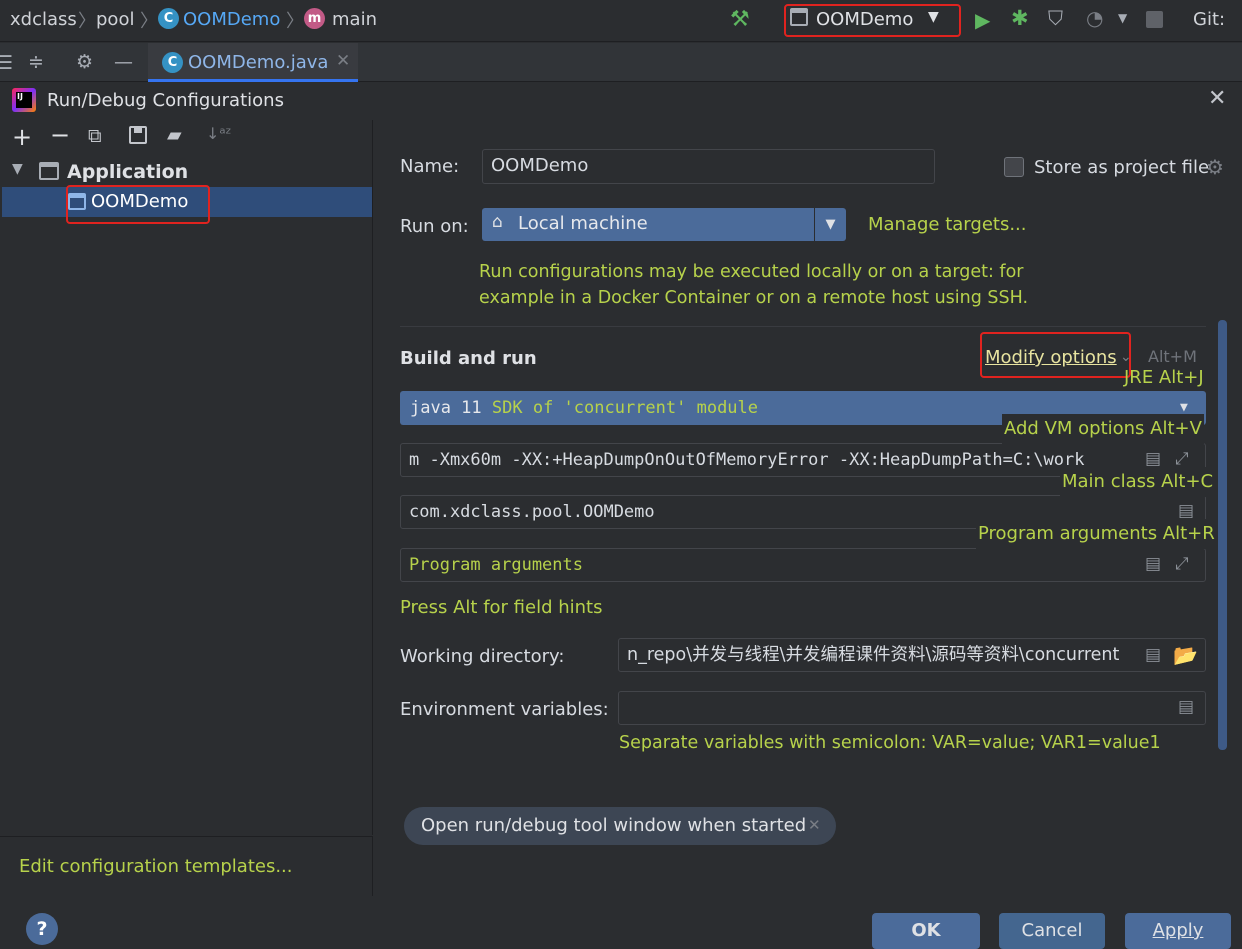 The image size is (1242, 949). I want to click on run-icon: ▶, so click(982, 20).